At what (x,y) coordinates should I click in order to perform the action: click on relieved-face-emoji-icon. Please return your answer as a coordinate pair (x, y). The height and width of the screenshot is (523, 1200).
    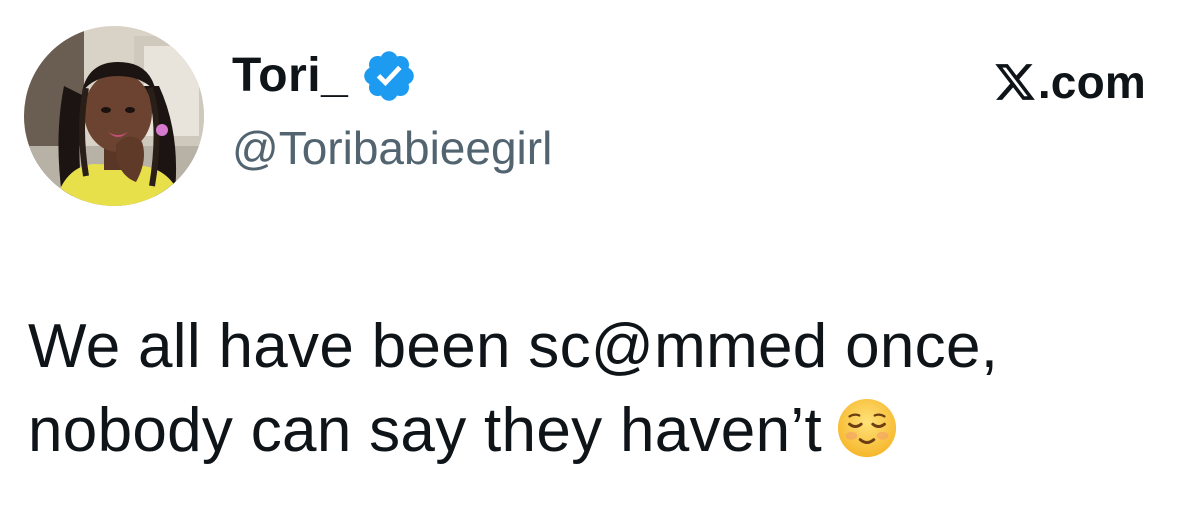
    Looking at the image, I should click on (867, 428).